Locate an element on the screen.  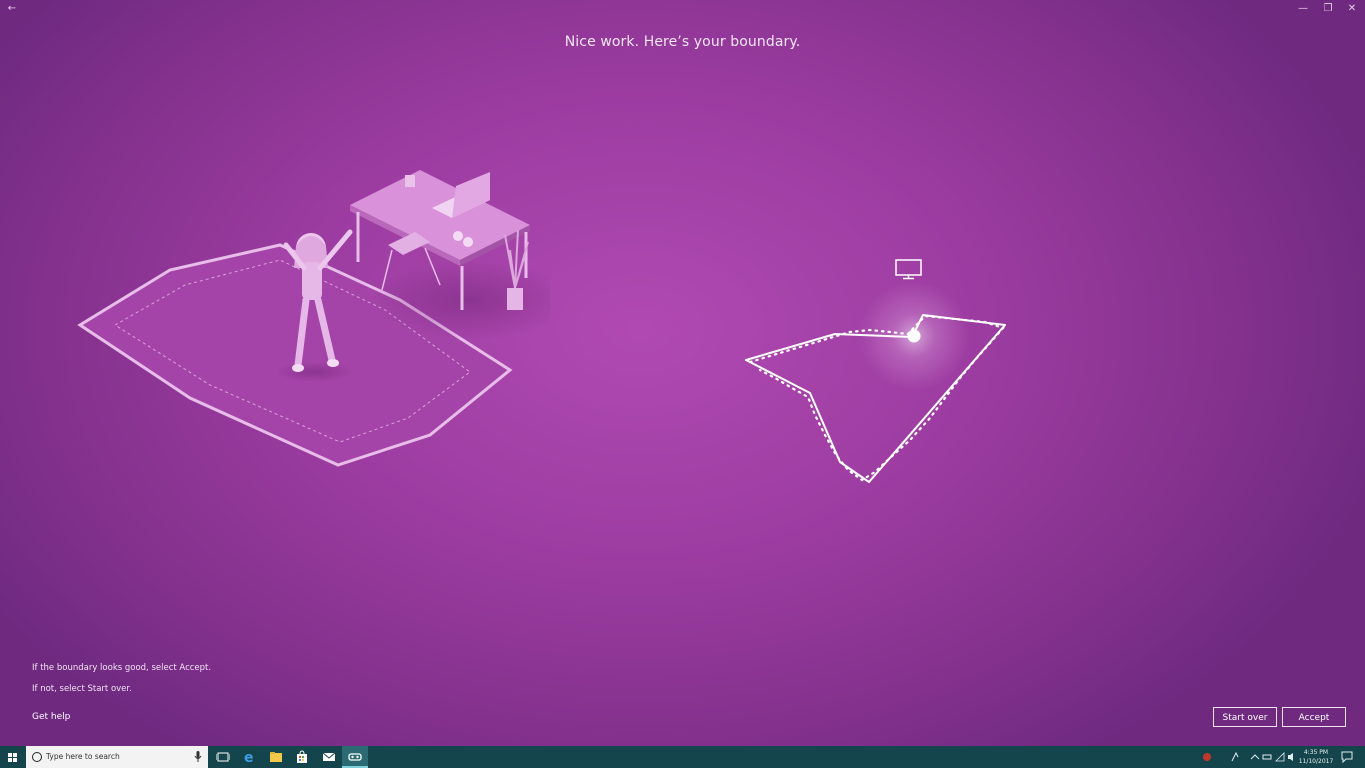
start-over-button: Start over is located at coordinates (1245, 717).